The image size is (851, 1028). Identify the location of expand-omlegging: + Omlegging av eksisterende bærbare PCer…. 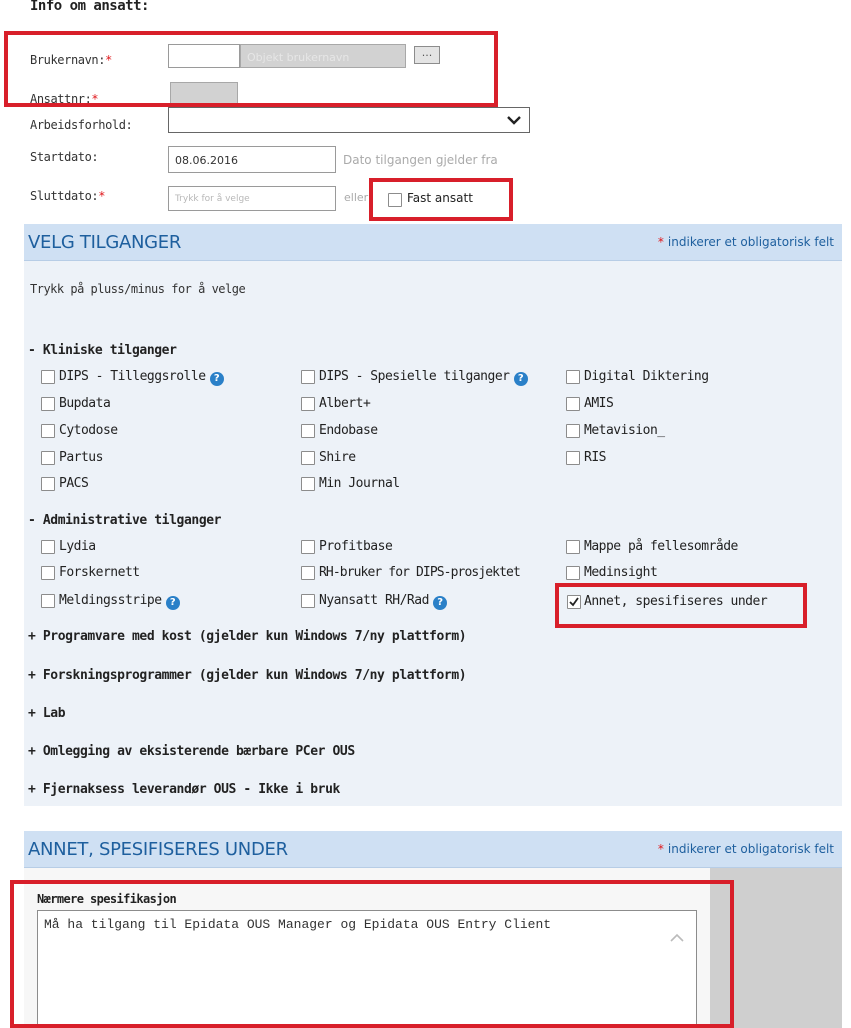
(191, 751).